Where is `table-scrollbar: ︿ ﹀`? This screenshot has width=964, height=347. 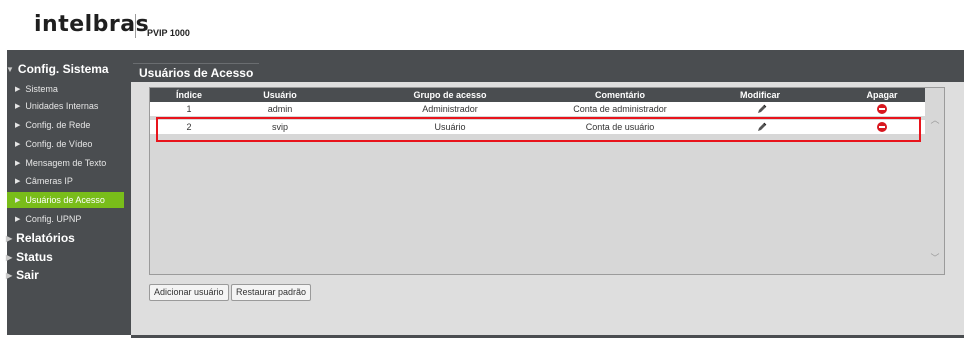
table-scrollbar: ︿ ﹀ is located at coordinates (935, 188).